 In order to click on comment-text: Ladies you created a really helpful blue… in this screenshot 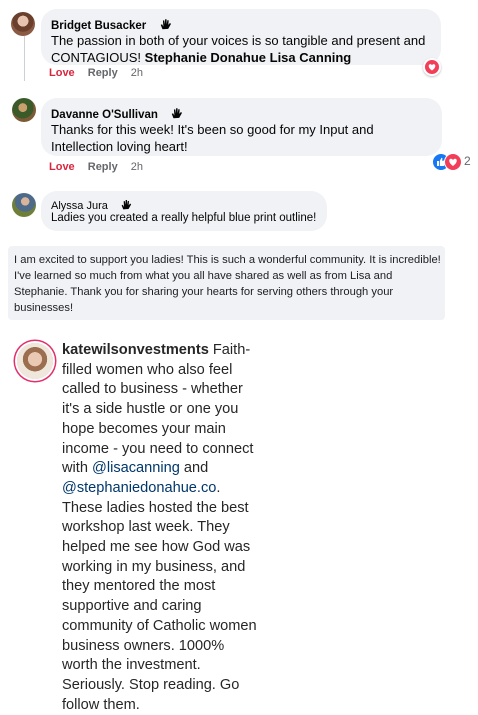, I will do `click(184, 218)`.